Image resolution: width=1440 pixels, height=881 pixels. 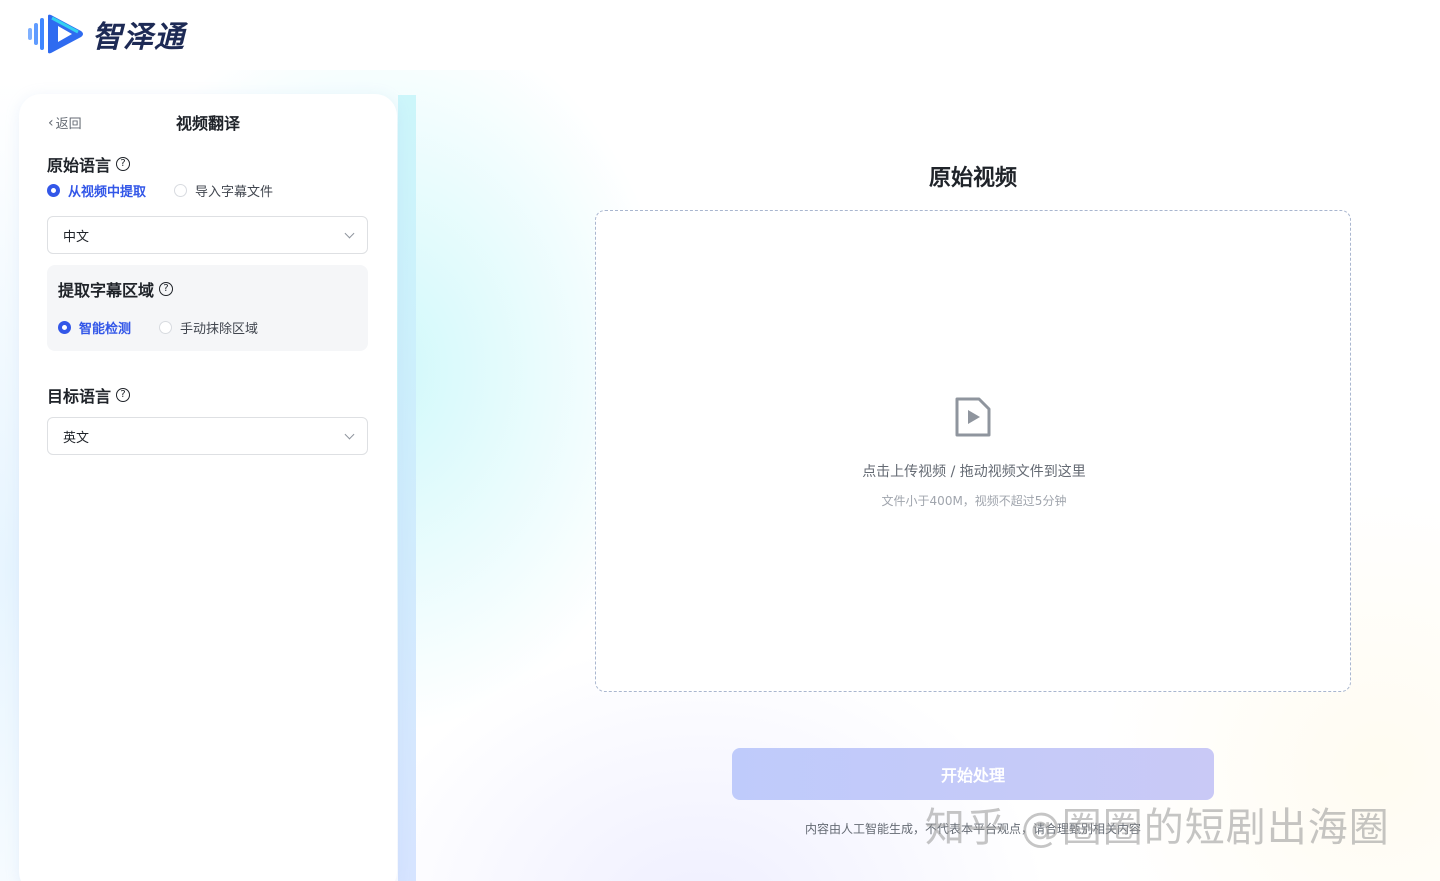 I want to click on radio-import-subtitle-file: 导入字幕文件, so click(x=223, y=190).